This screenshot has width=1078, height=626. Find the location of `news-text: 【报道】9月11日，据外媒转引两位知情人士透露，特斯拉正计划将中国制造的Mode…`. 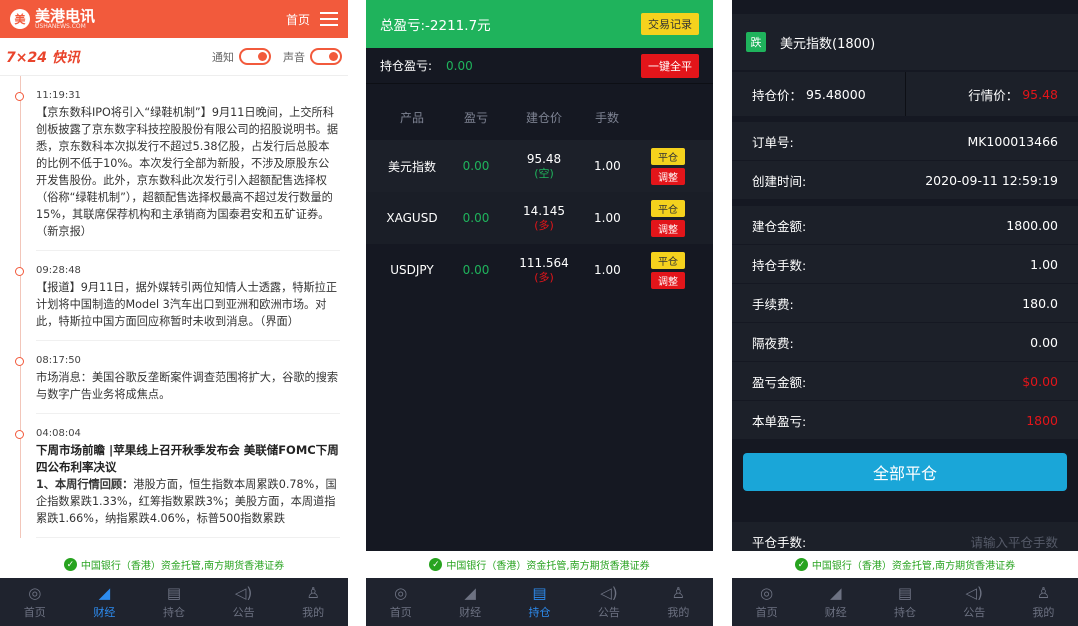

news-text: 【报道】9月11日，据外媒转引两位知情人士透露，特斯拉正计划将中国制造的Mode… is located at coordinates (187, 304).